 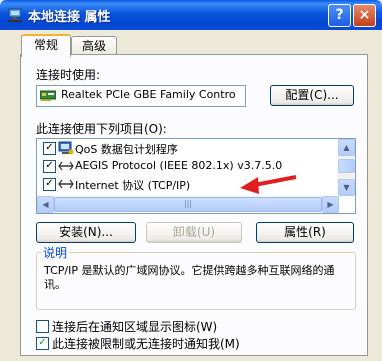 What do you see at coordinates (94, 45) in the screenshot?
I see `tab-advanced: 高级` at bounding box center [94, 45].